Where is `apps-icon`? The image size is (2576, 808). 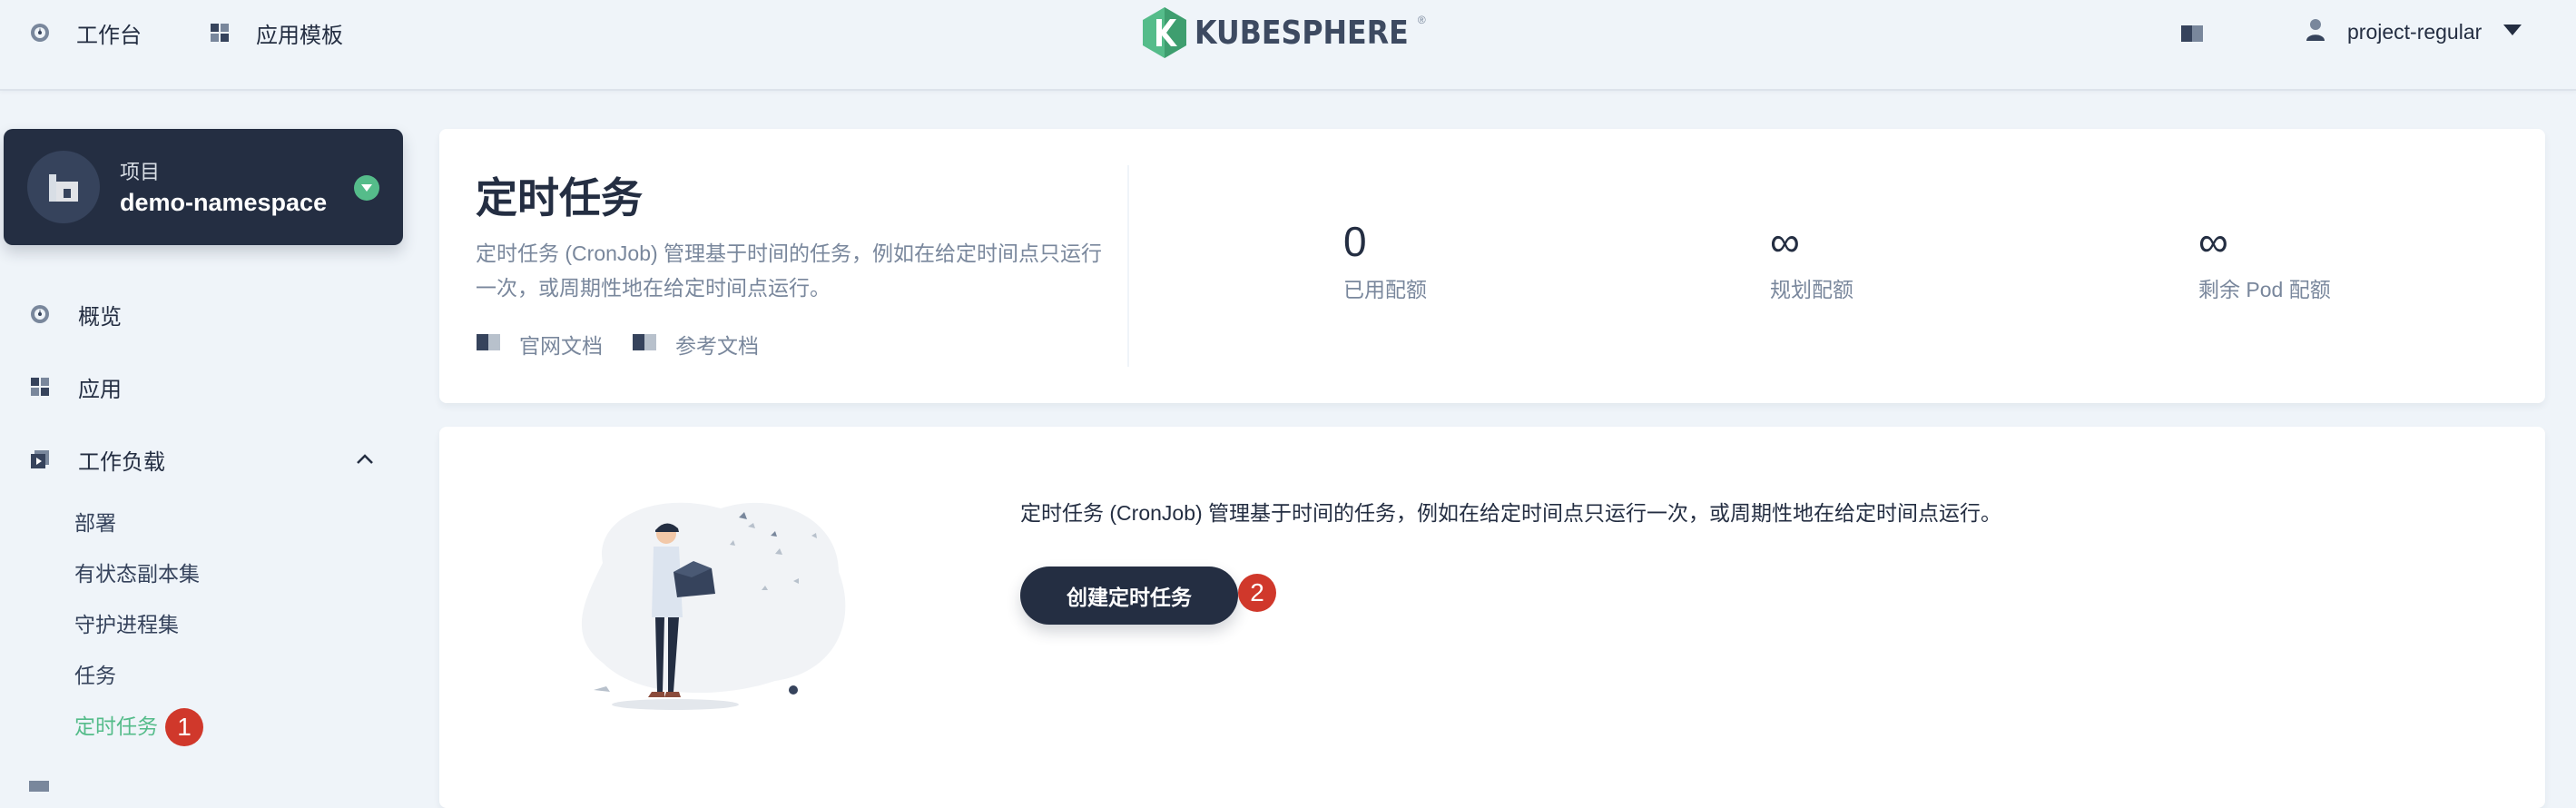 apps-icon is located at coordinates (40, 387).